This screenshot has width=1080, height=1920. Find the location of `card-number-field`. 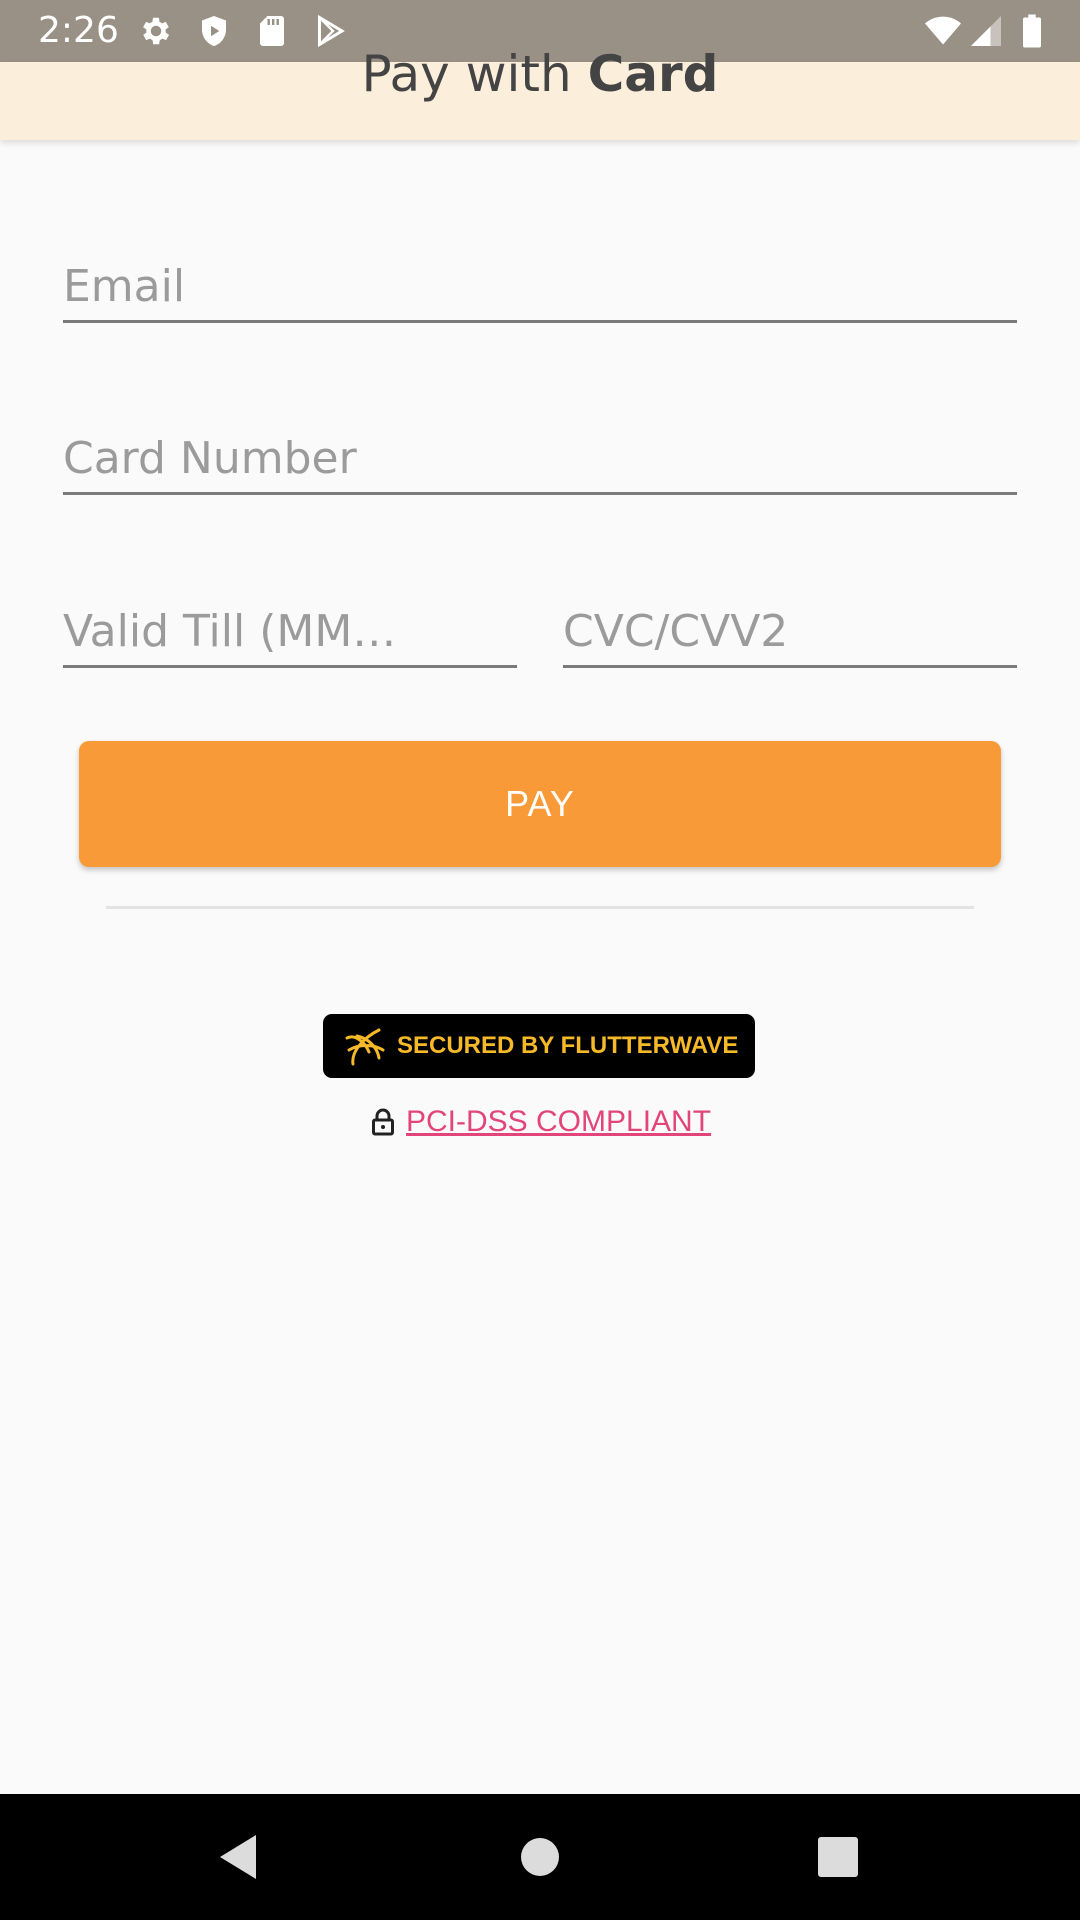

card-number-field is located at coordinates (540, 453).